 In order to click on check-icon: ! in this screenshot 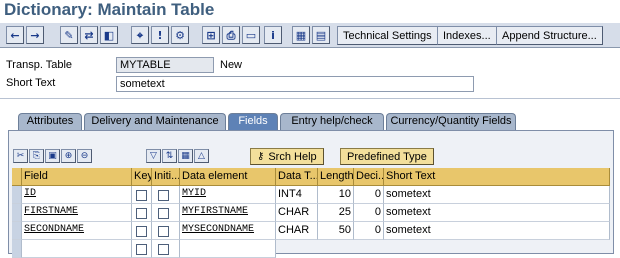, I will do `click(160, 35)`.